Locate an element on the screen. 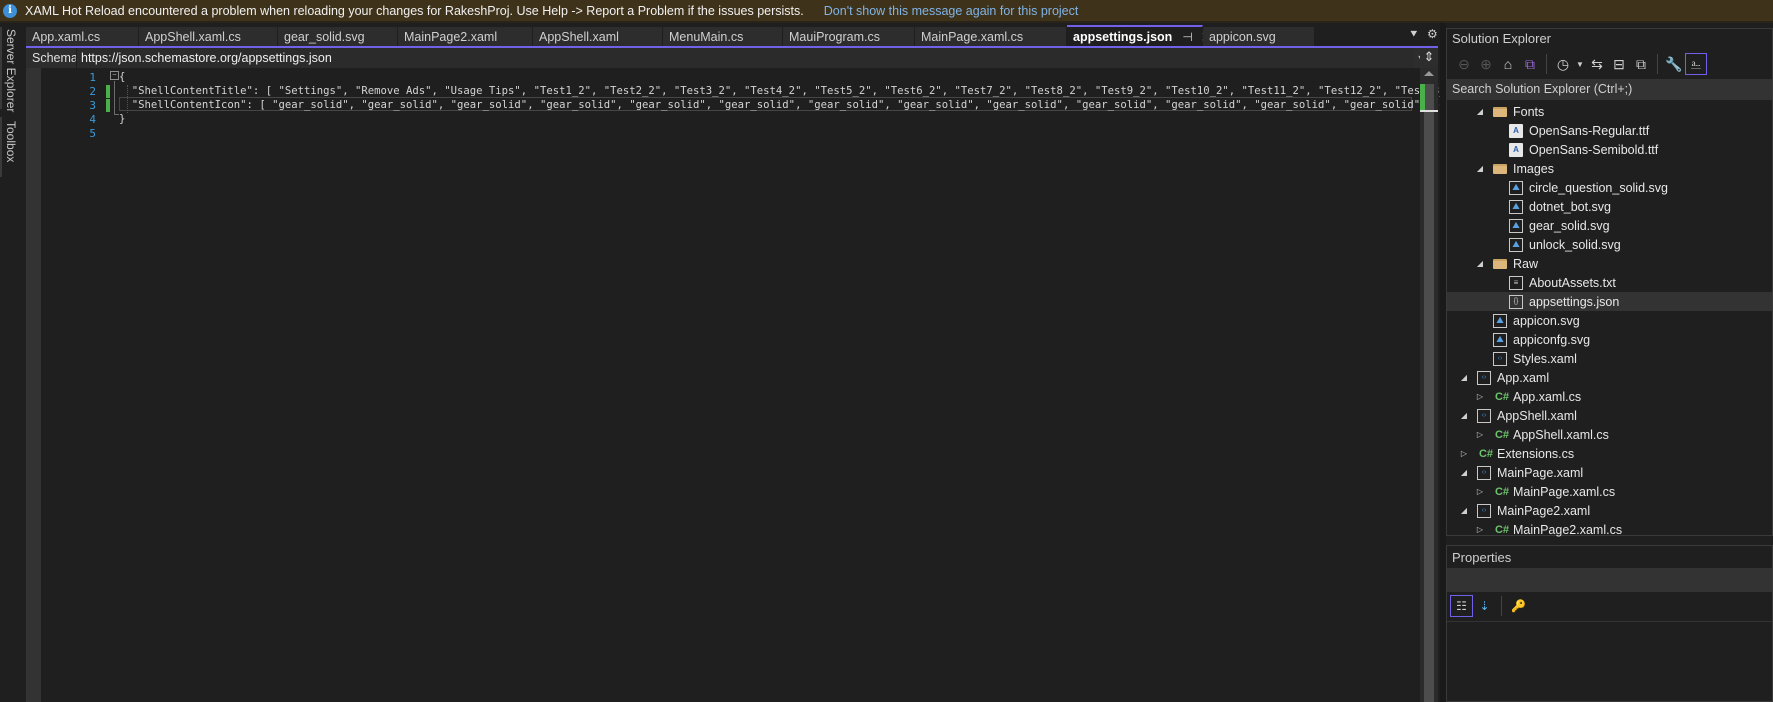 The height and width of the screenshot is (702, 1773). tab-mainpage2-xaml: MainPage2.xaml is located at coordinates (465, 37).